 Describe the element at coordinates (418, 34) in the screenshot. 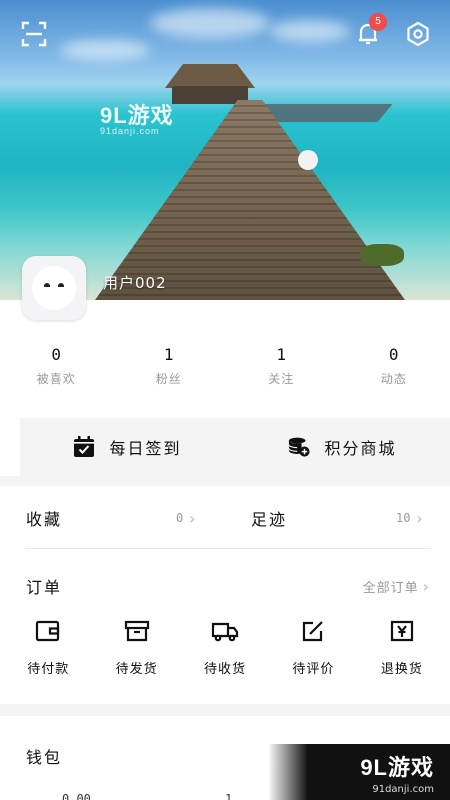

I see `settings-gear-icon` at that location.